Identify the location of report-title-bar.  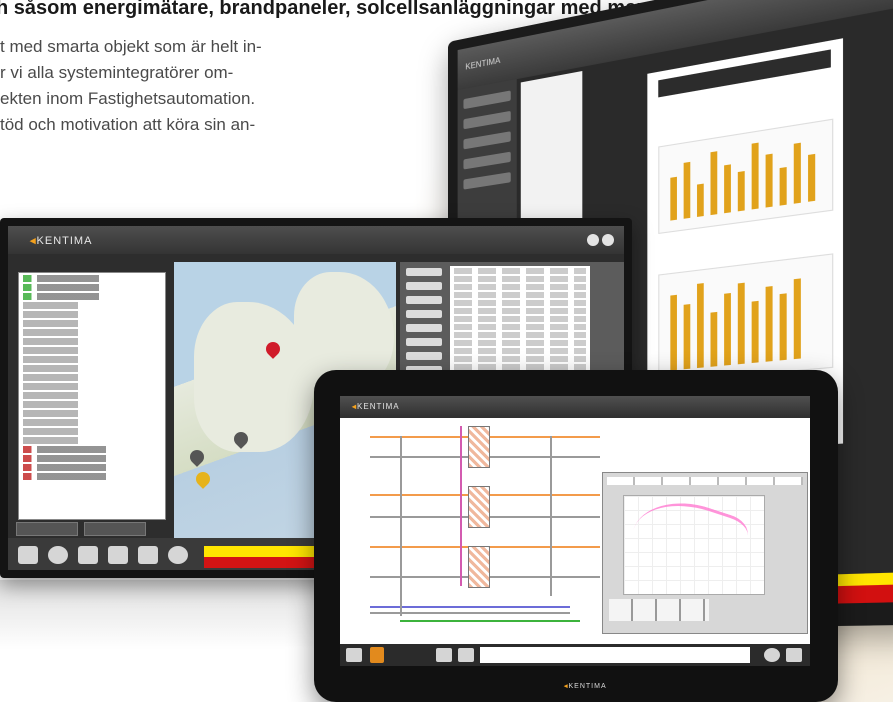
(744, 73).